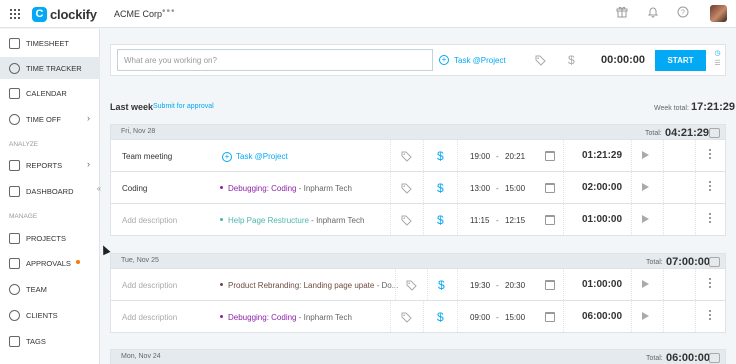  Describe the element at coordinates (141, 356) in the screenshot. I see `day-date: Mon, Nov 24` at that location.